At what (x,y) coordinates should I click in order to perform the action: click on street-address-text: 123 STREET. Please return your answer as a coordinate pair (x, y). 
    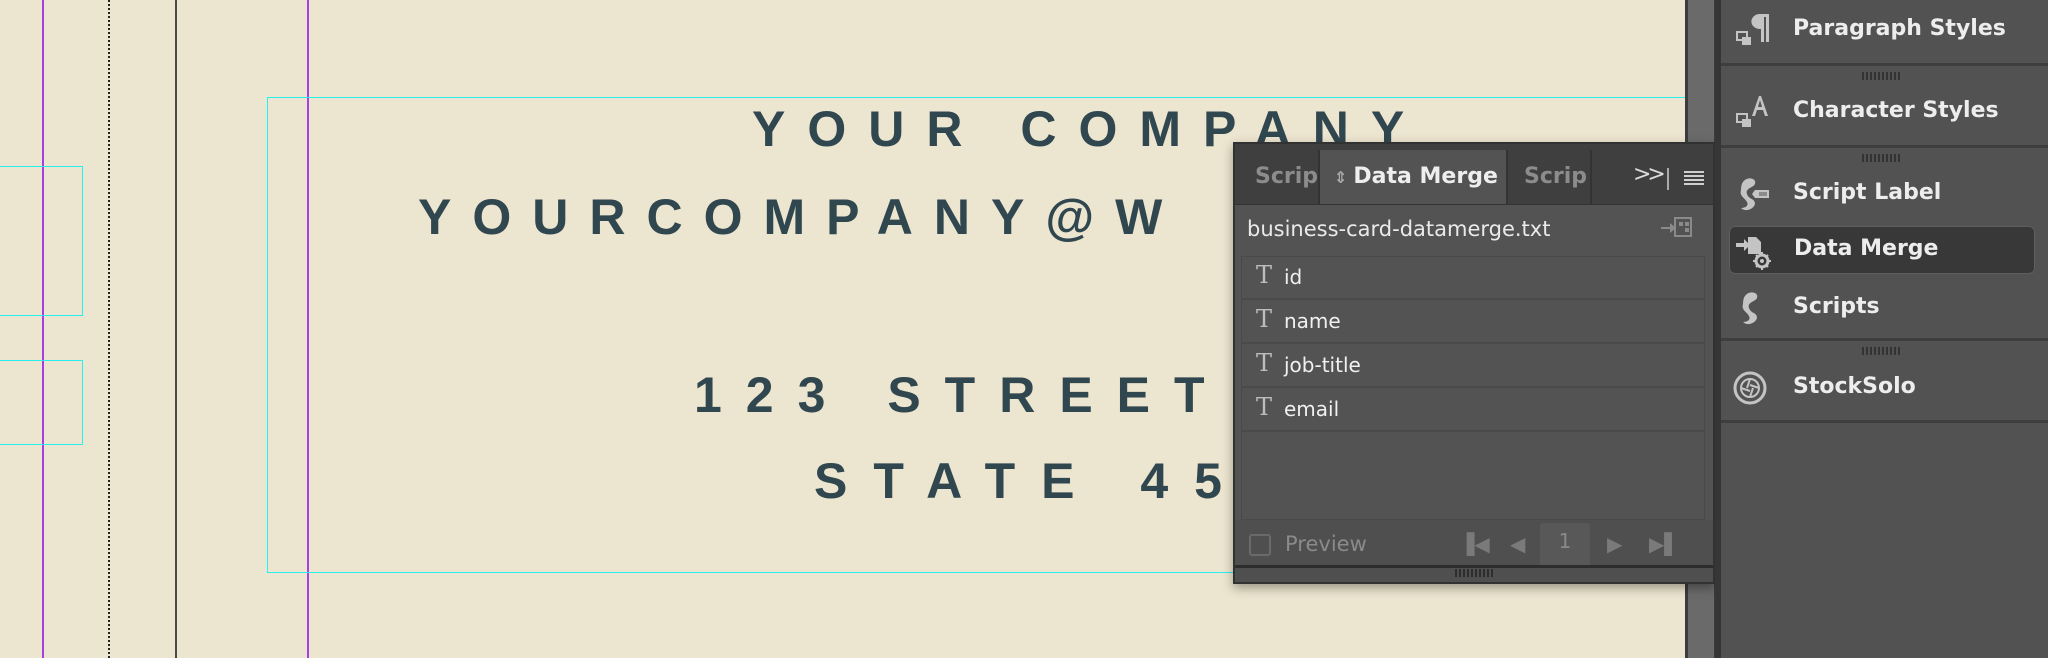
    Looking at the image, I should click on (961, 395).